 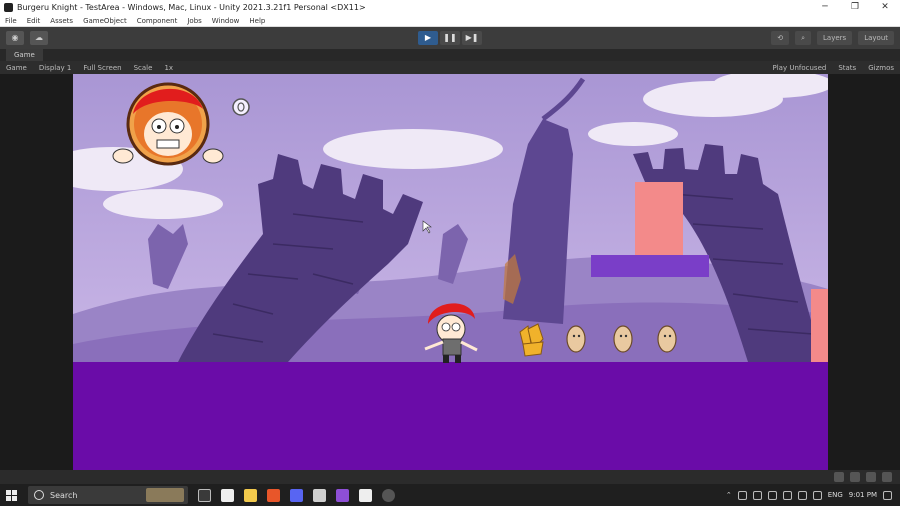 What do you see at coordinates (835, 495) in the screenshot?
I see `language-indicator: ENG` at bounding box center [835, 495].